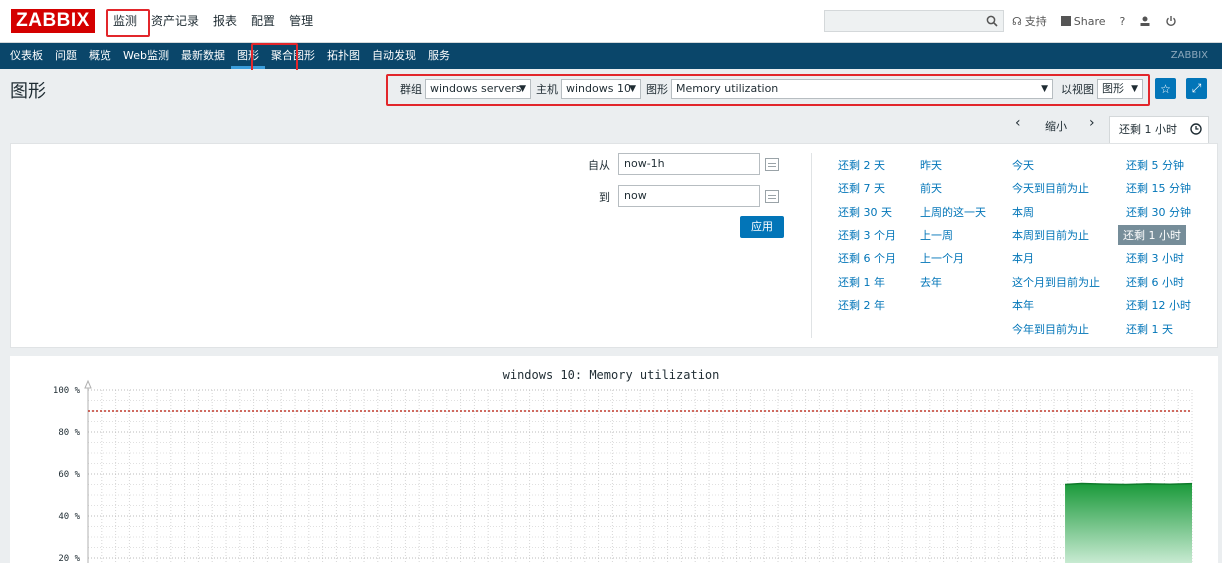  Describe the element at coordinates (1155, 165) in the screenshot. I see `quick-range: 还剩 5 分钟` at that location.